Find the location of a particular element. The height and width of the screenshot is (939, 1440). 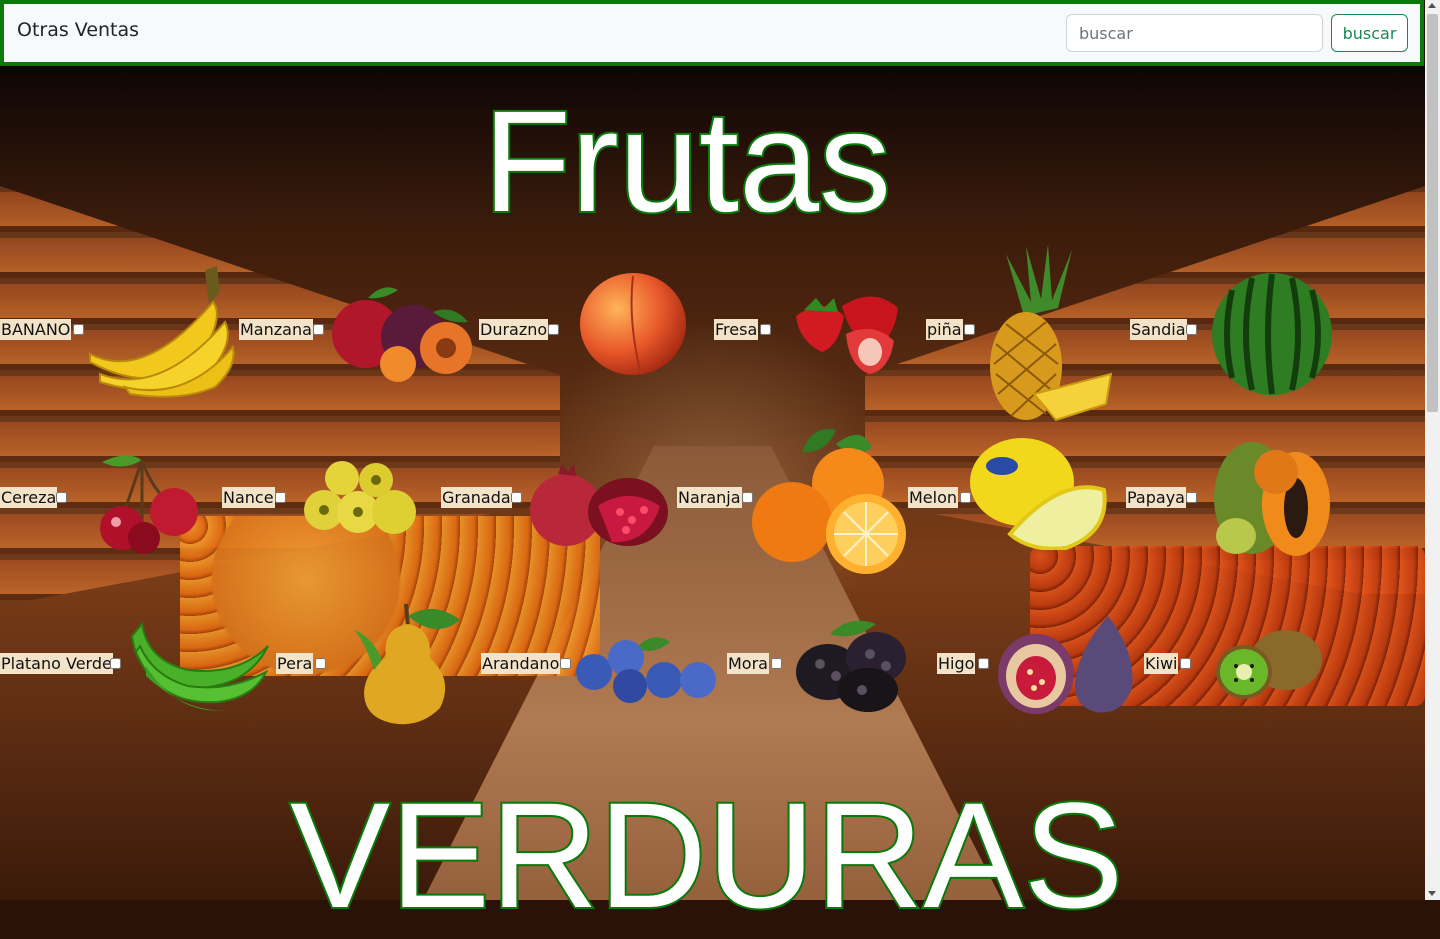

top-navbar: Otras Ventas buscar is located at coordinates (712, 33).